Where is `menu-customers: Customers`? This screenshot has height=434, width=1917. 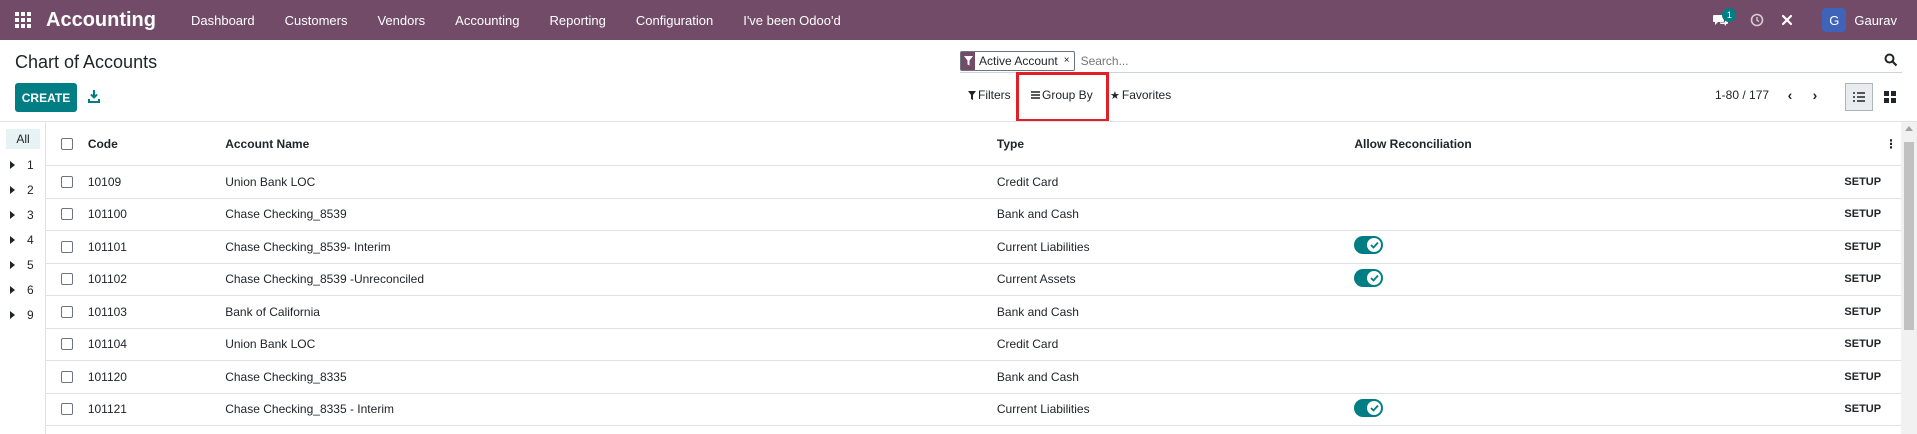
menu-customers: Customers is located at coordinates (316, 20).